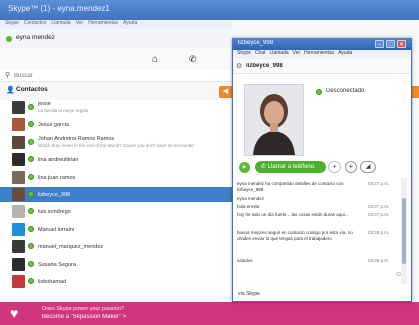  What do you see at coordinates (260, 53) in the screenshot?
I see `conv-menu-chat: Chat` at bounding box center [260, 53].